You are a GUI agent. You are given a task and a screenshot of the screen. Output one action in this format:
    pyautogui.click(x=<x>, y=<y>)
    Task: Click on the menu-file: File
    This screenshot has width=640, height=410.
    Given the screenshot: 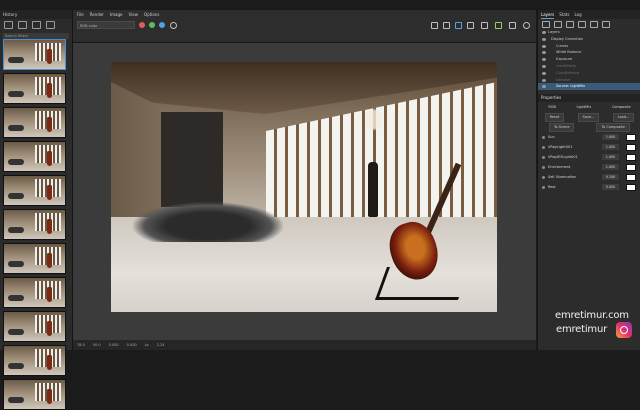 What is the action you would take?
    pyautogui.click(x=80, y=14)
    